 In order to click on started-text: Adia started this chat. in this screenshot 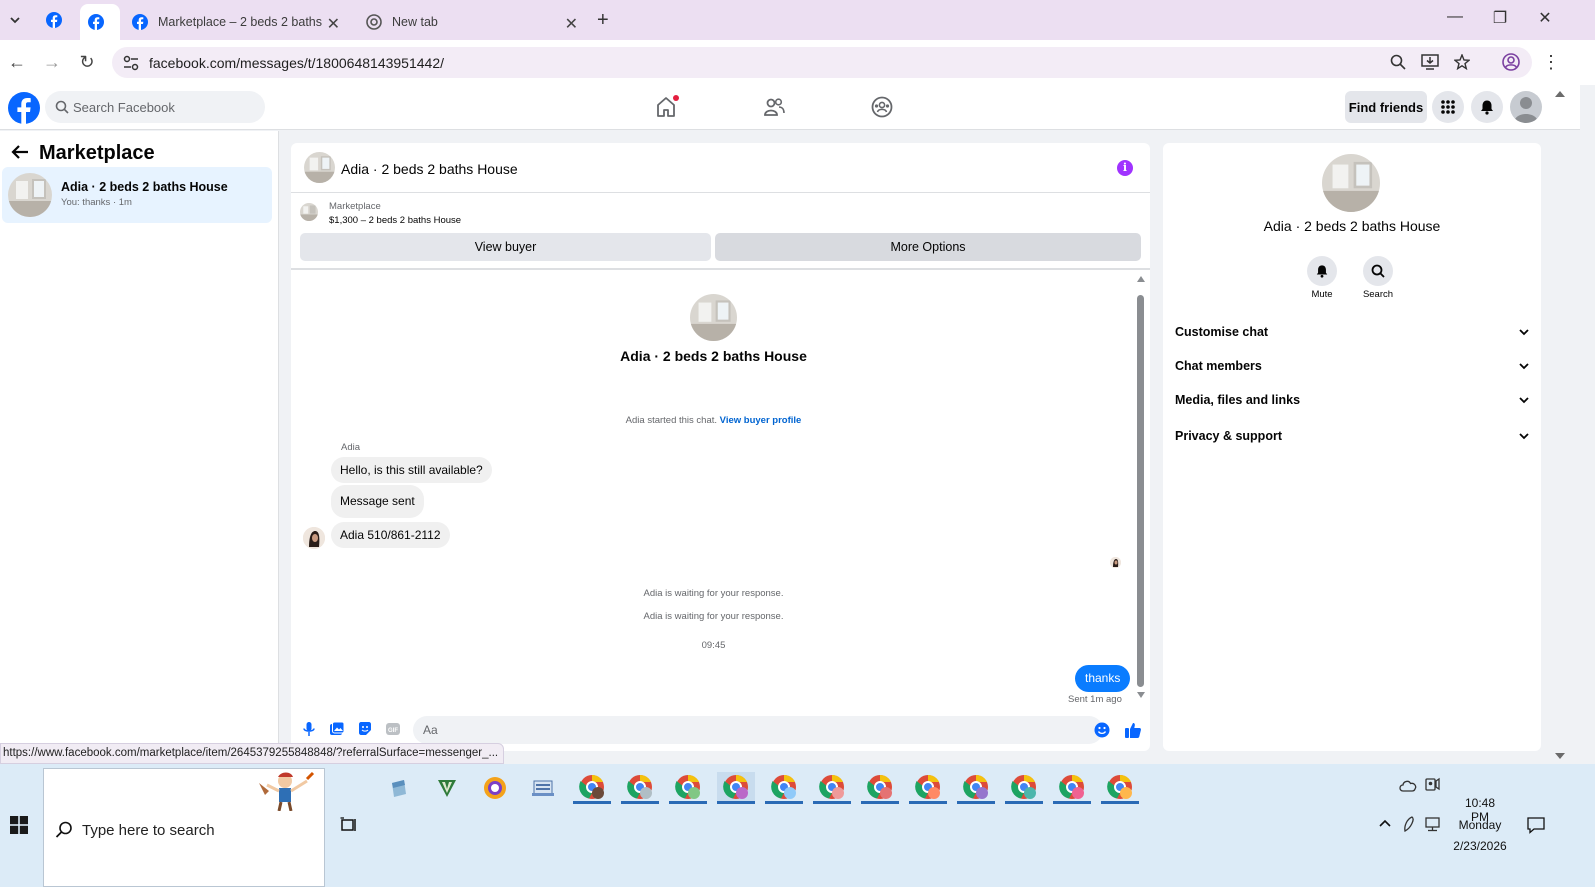, I will do `click(671, 420)`.